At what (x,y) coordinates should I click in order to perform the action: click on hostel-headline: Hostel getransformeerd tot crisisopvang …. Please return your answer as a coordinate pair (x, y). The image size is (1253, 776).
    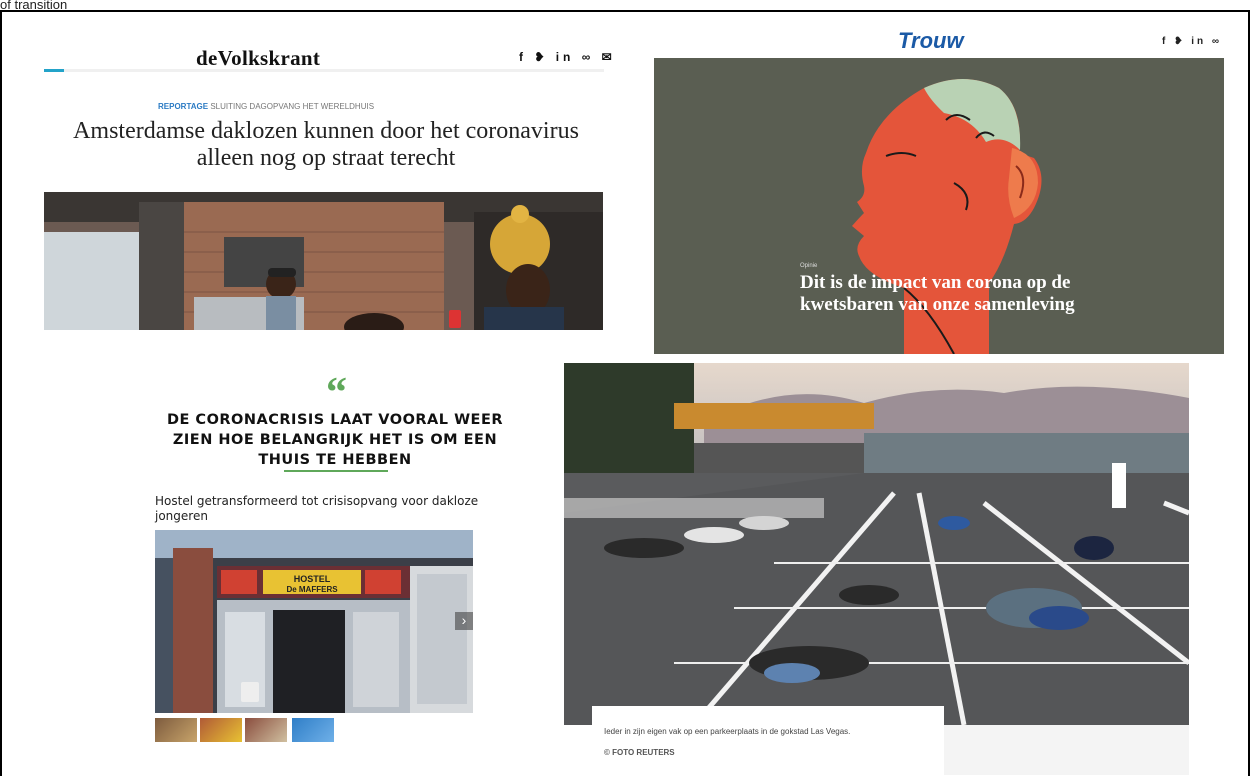
    Looking at the image, I should click on (320, 509).